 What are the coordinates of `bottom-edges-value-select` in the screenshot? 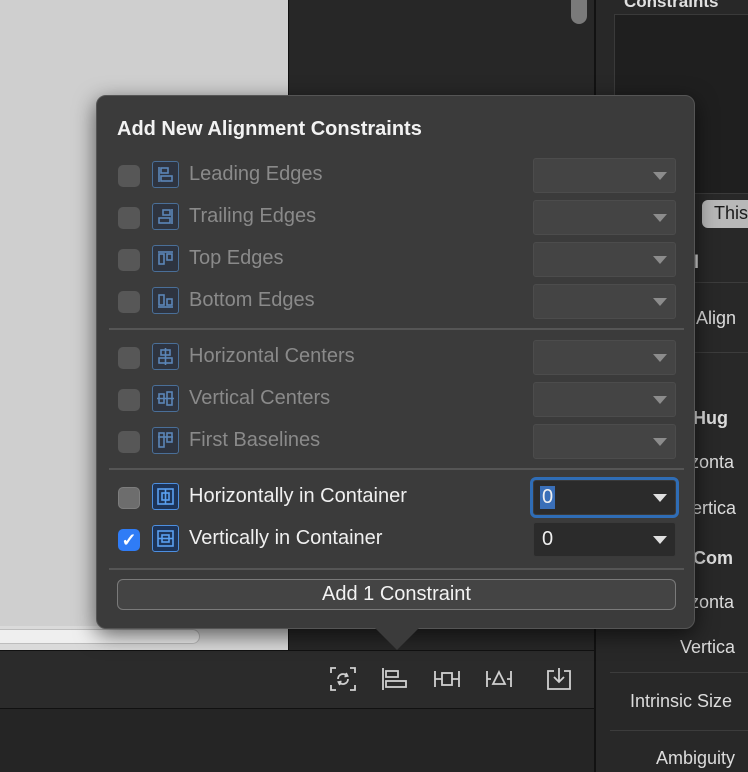 It's located at (604, 301).